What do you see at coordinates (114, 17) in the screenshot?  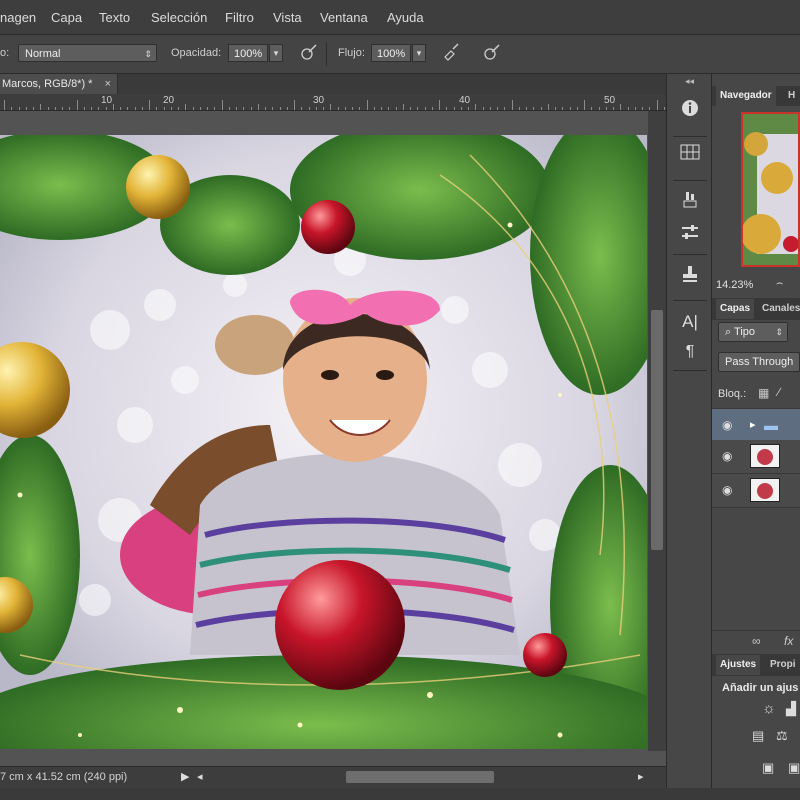 I see `menu-type: Texto` at bounding box center [114, 17].